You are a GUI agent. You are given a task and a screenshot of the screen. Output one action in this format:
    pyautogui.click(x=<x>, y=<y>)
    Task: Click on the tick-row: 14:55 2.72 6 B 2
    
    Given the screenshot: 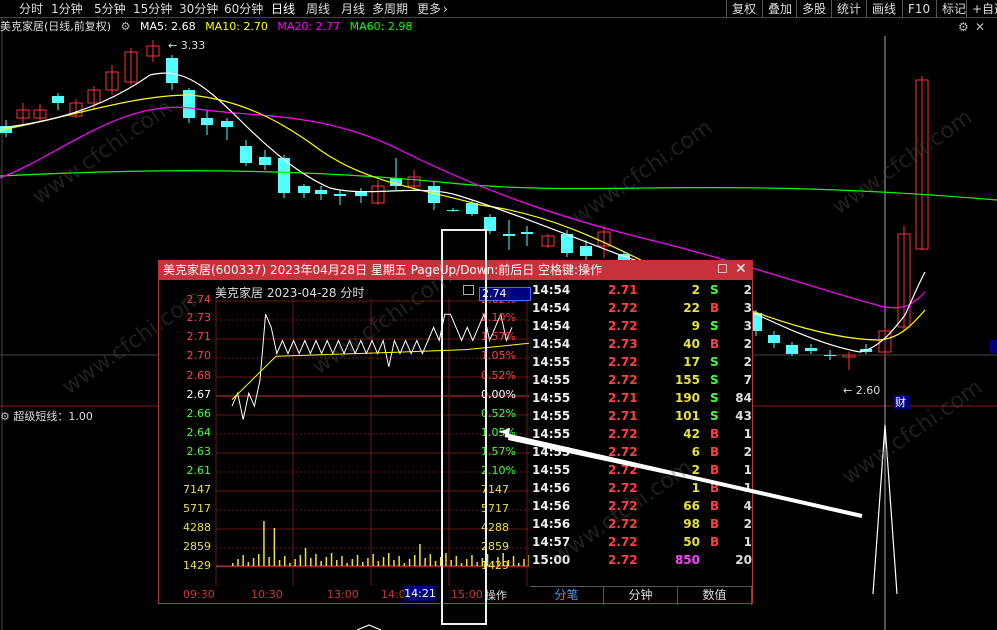 What is the action you would take?
    pyautogui.click(x=641, y=453)
    